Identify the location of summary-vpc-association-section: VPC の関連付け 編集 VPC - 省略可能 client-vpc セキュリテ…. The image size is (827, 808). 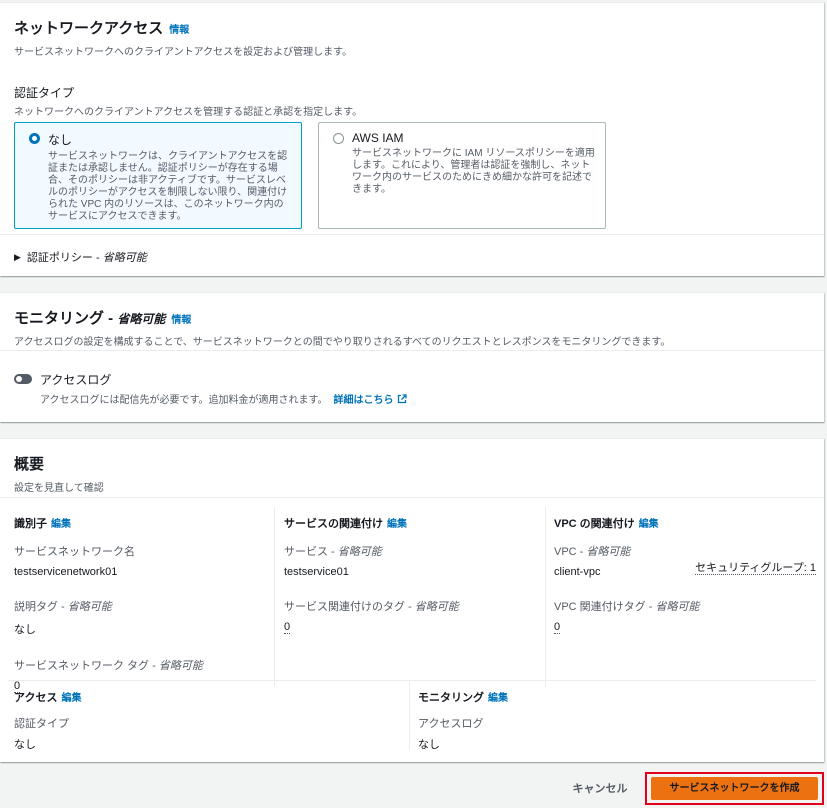
(685, 597).